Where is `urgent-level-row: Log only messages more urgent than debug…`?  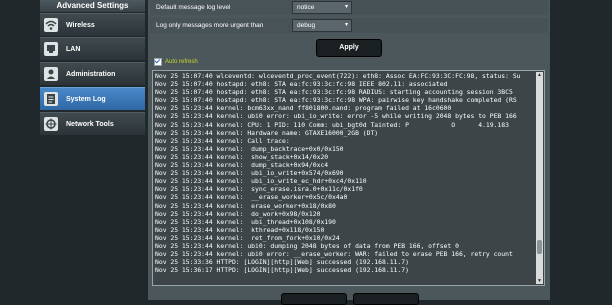 urgent-level-row: Log only messages more urgent than debug… is located at coordinates (349, 25).